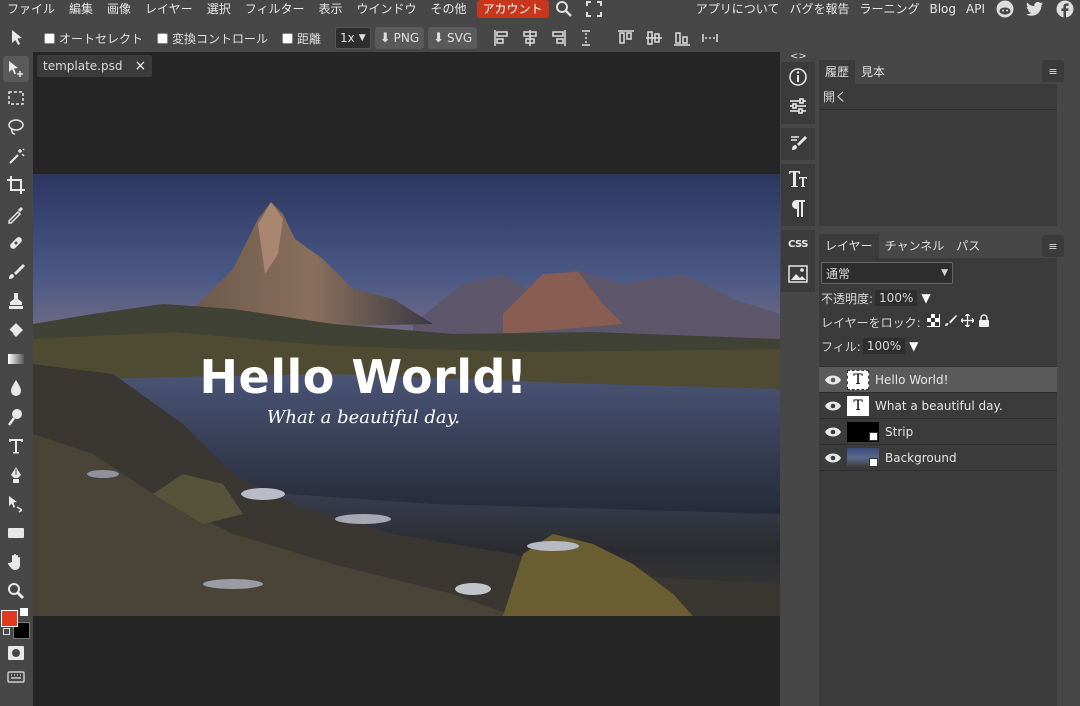 This screenshot has height=706, width=1080. Describe the element at coordinates (16, 475) in the screenshot. I see `pen-tool-icon` at that location.